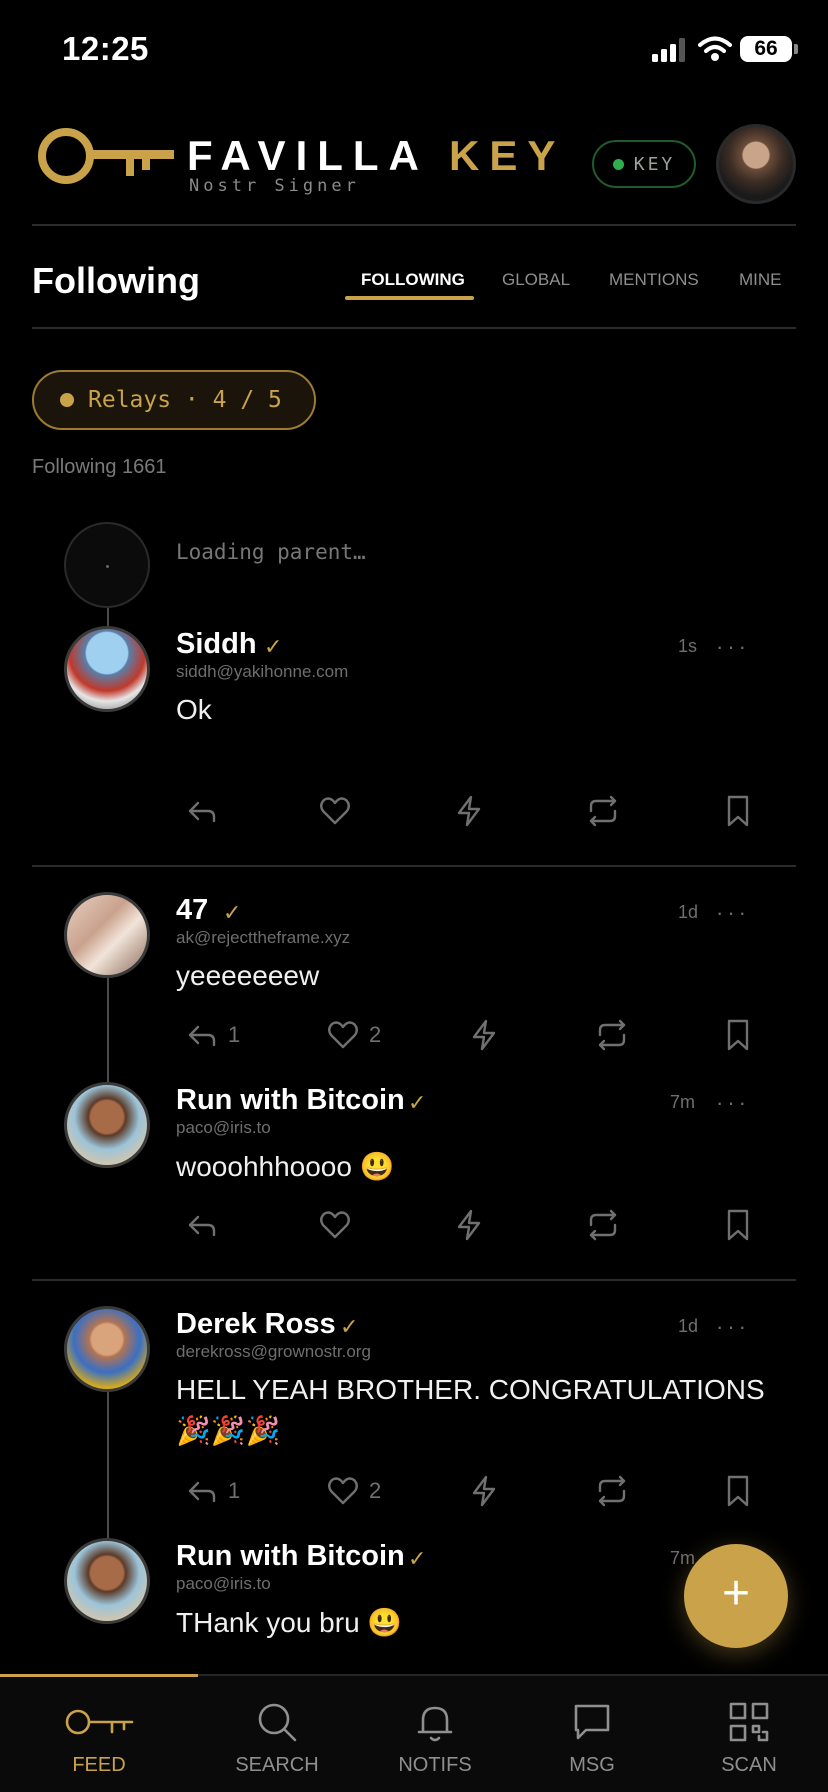  What do you see at coordinates (688, 646) in the screenshot?
I see `post-time: 1s` at bounding box center [688, 646].